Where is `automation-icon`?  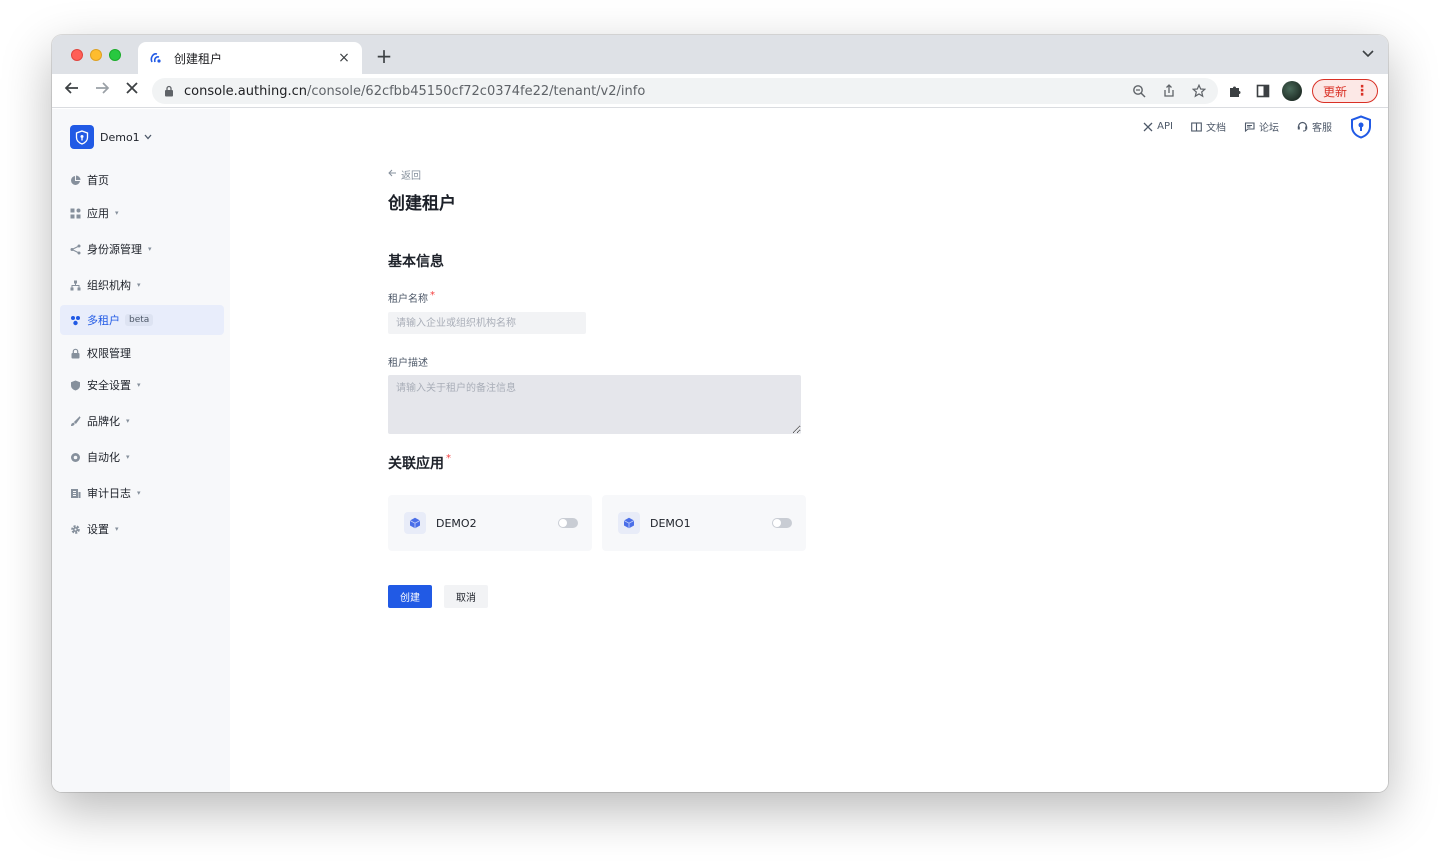
automation-icon is located at coordinates (75, 457).